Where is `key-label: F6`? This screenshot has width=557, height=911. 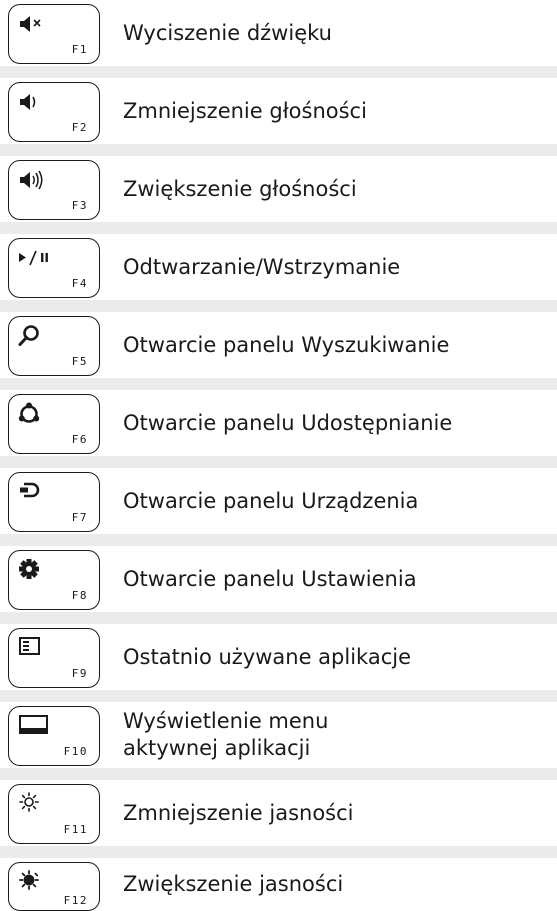
key-label: F6 is located at coordinates (79, 439).